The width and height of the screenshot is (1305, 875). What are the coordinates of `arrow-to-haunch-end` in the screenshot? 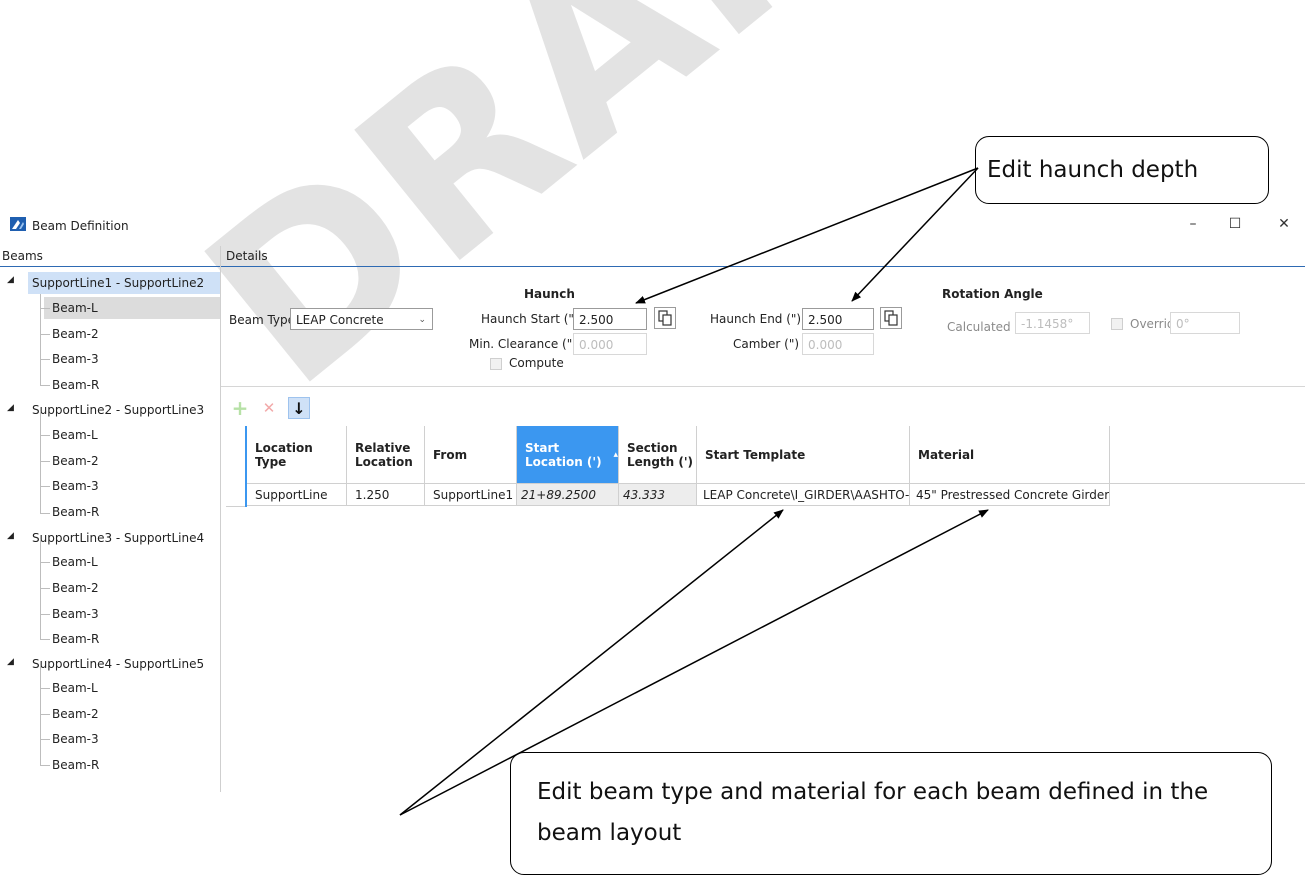 It's located at (915, 234).